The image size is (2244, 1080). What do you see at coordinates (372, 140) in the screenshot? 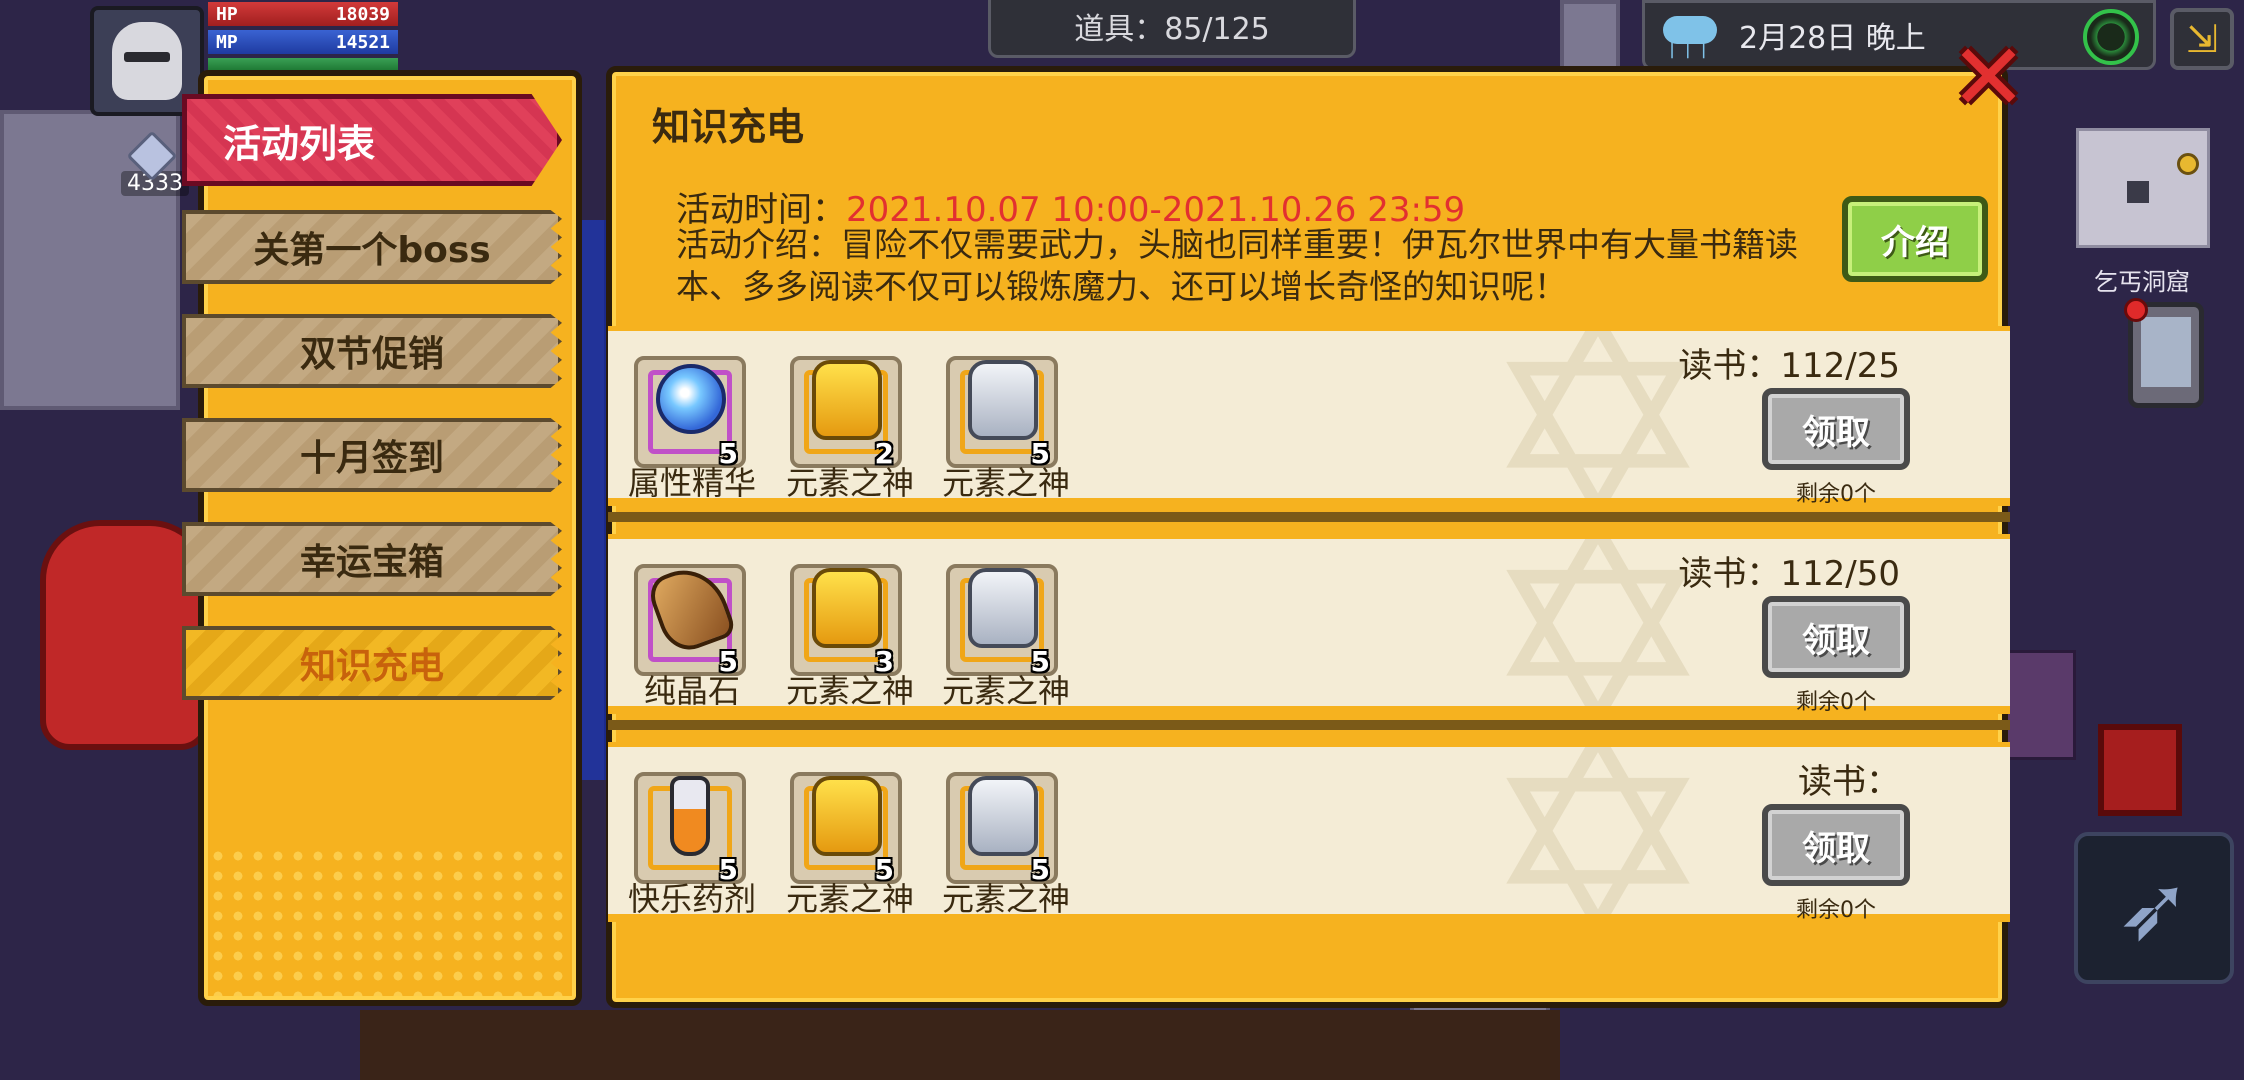
I see `event-list-header: 活动列表` at bounding box center [372, 140].